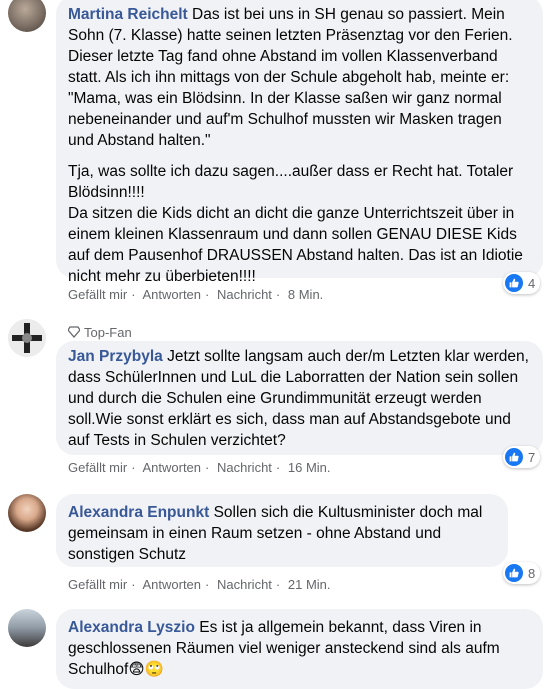 This screenshot has height=689, width=551. I want to click on author-name: Jan Przybyla, so click(115, 356).